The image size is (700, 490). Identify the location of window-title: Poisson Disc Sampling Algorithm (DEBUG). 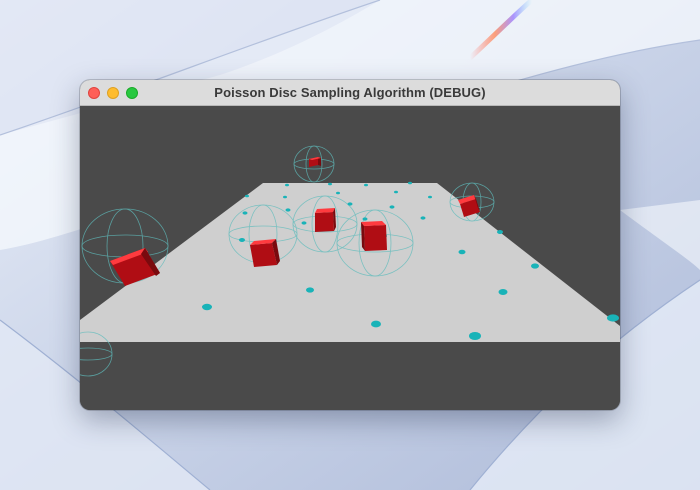
(350, 92).